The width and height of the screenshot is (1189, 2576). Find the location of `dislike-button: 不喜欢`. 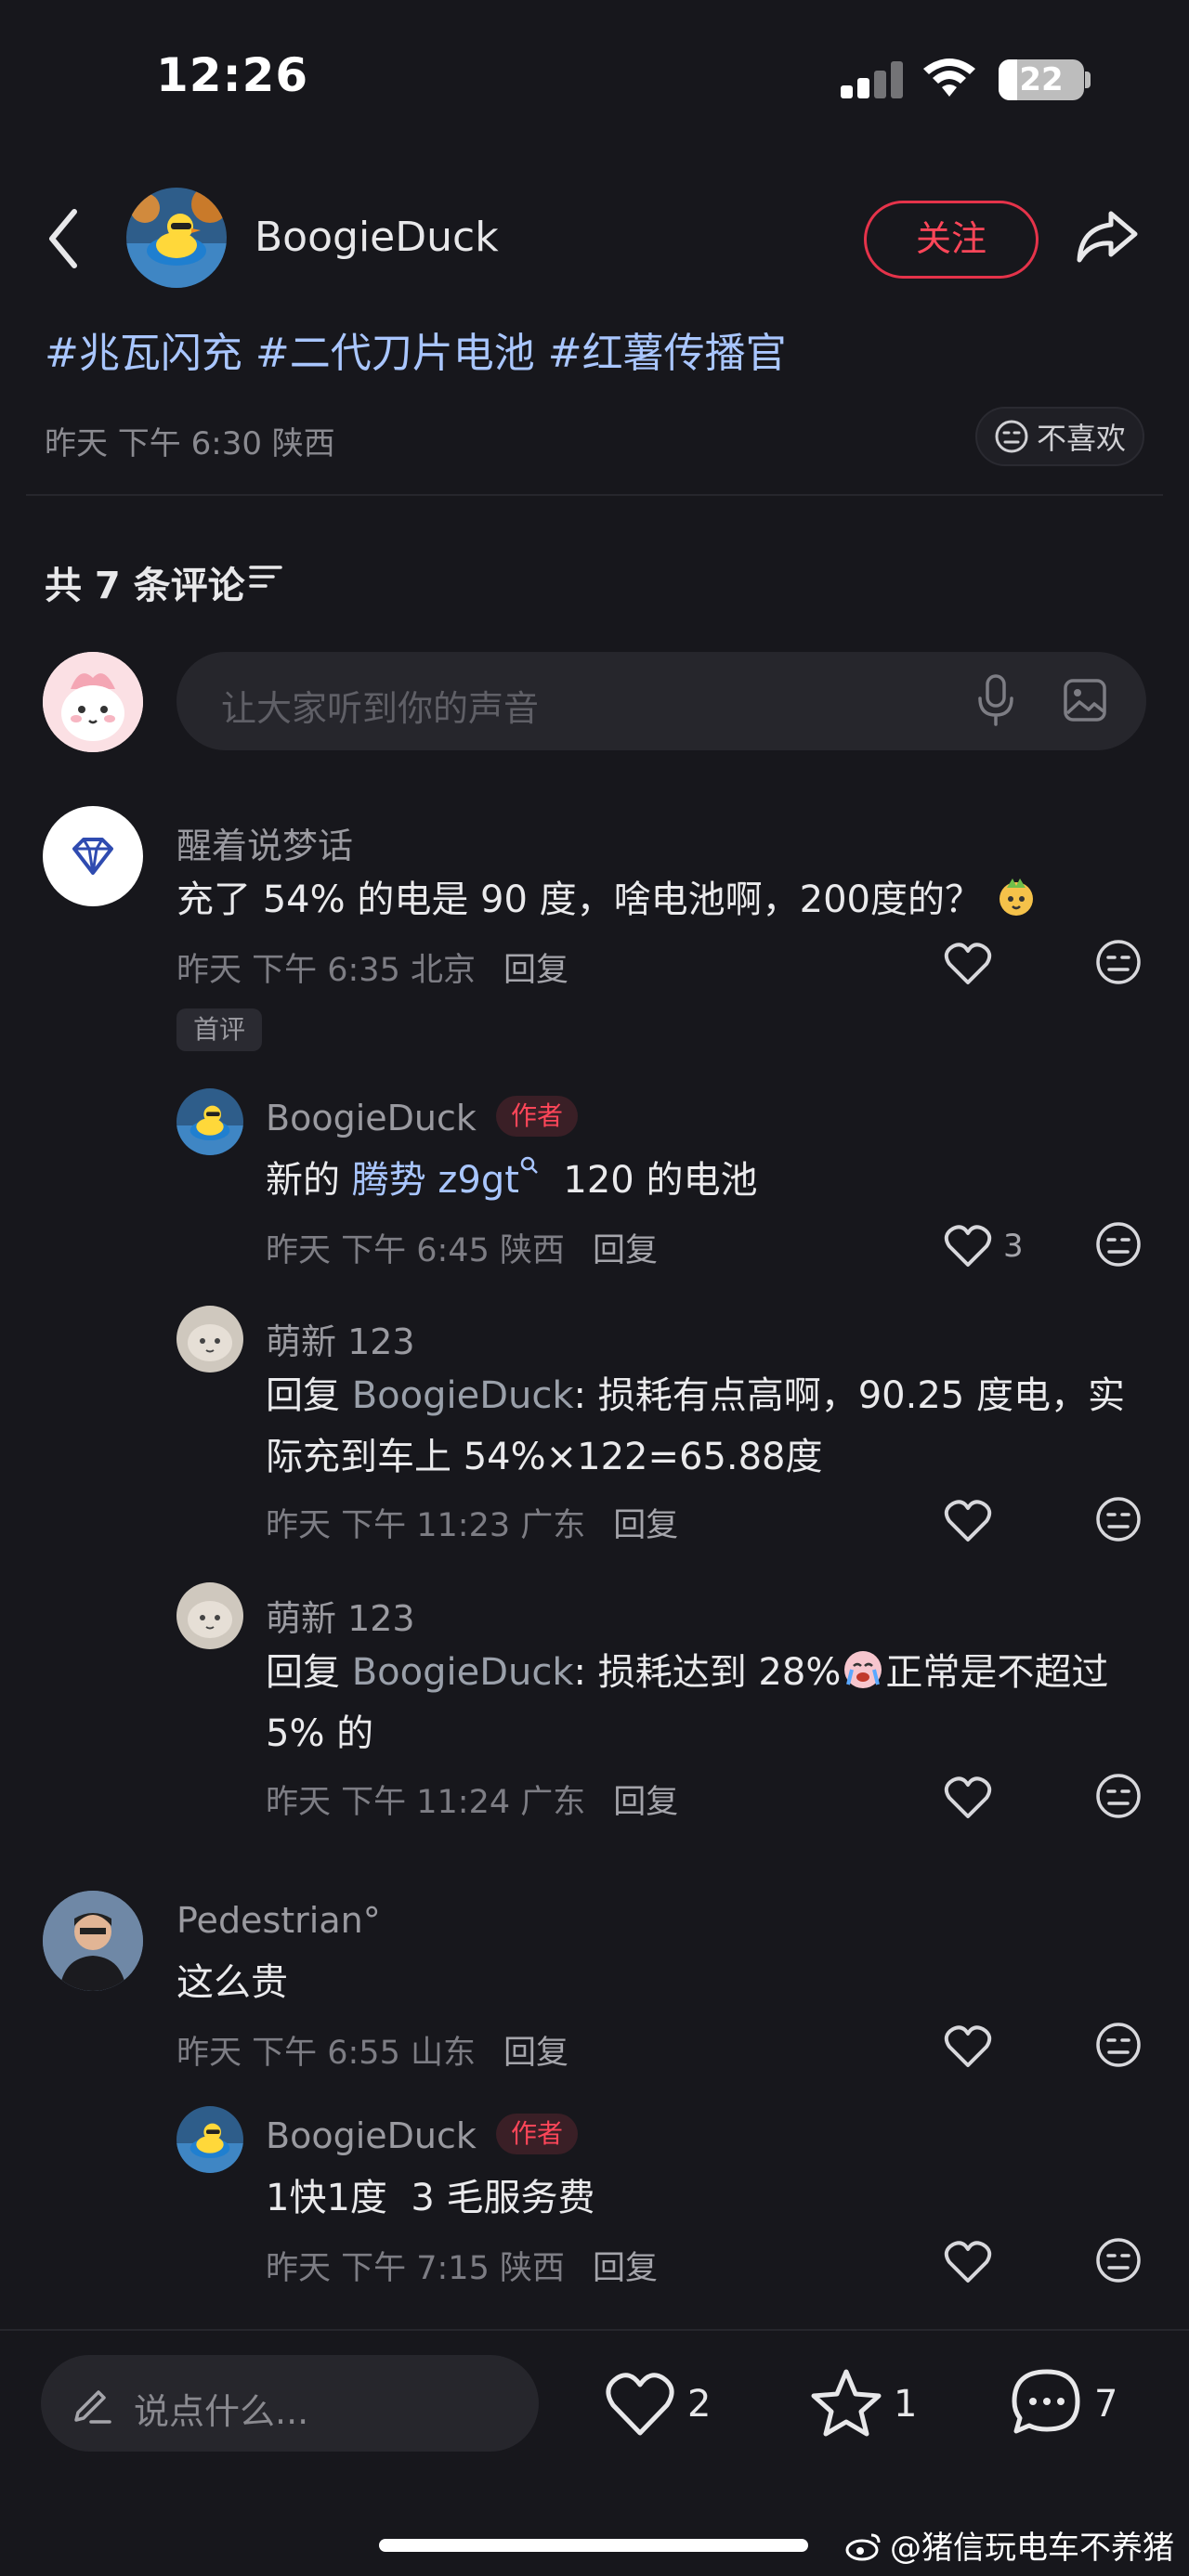

dislike-button: 不喜欢 is located at coordinates (1060, 436).